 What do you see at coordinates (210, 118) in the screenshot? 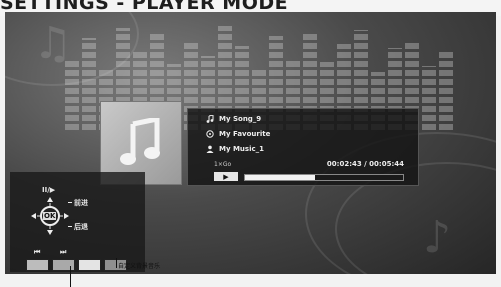
I see `song-note-icon` at bounding box center [210, 118].